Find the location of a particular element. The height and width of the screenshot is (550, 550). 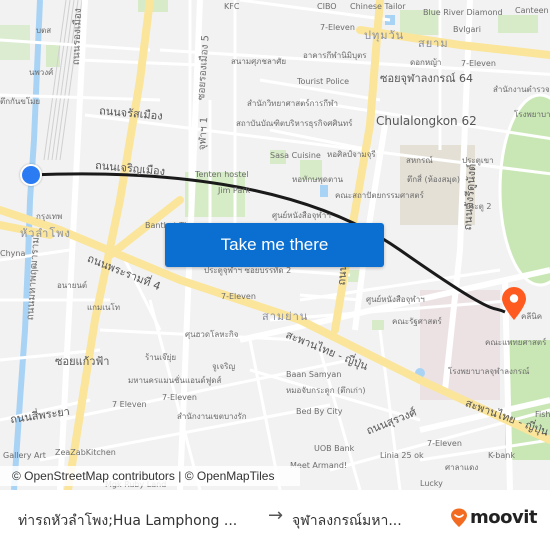

moovit-wordmark: moovit is located at coordinates (504, 517).